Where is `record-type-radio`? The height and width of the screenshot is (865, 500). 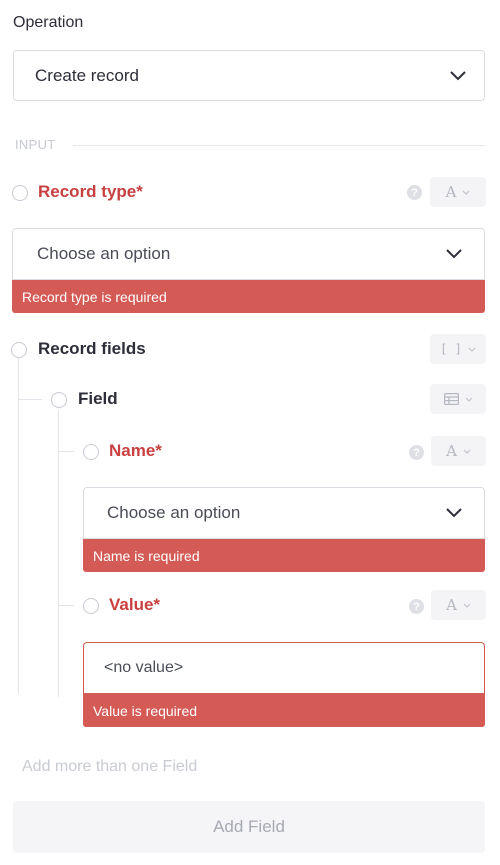
record-type-radio is located at coordinates (20, 193).